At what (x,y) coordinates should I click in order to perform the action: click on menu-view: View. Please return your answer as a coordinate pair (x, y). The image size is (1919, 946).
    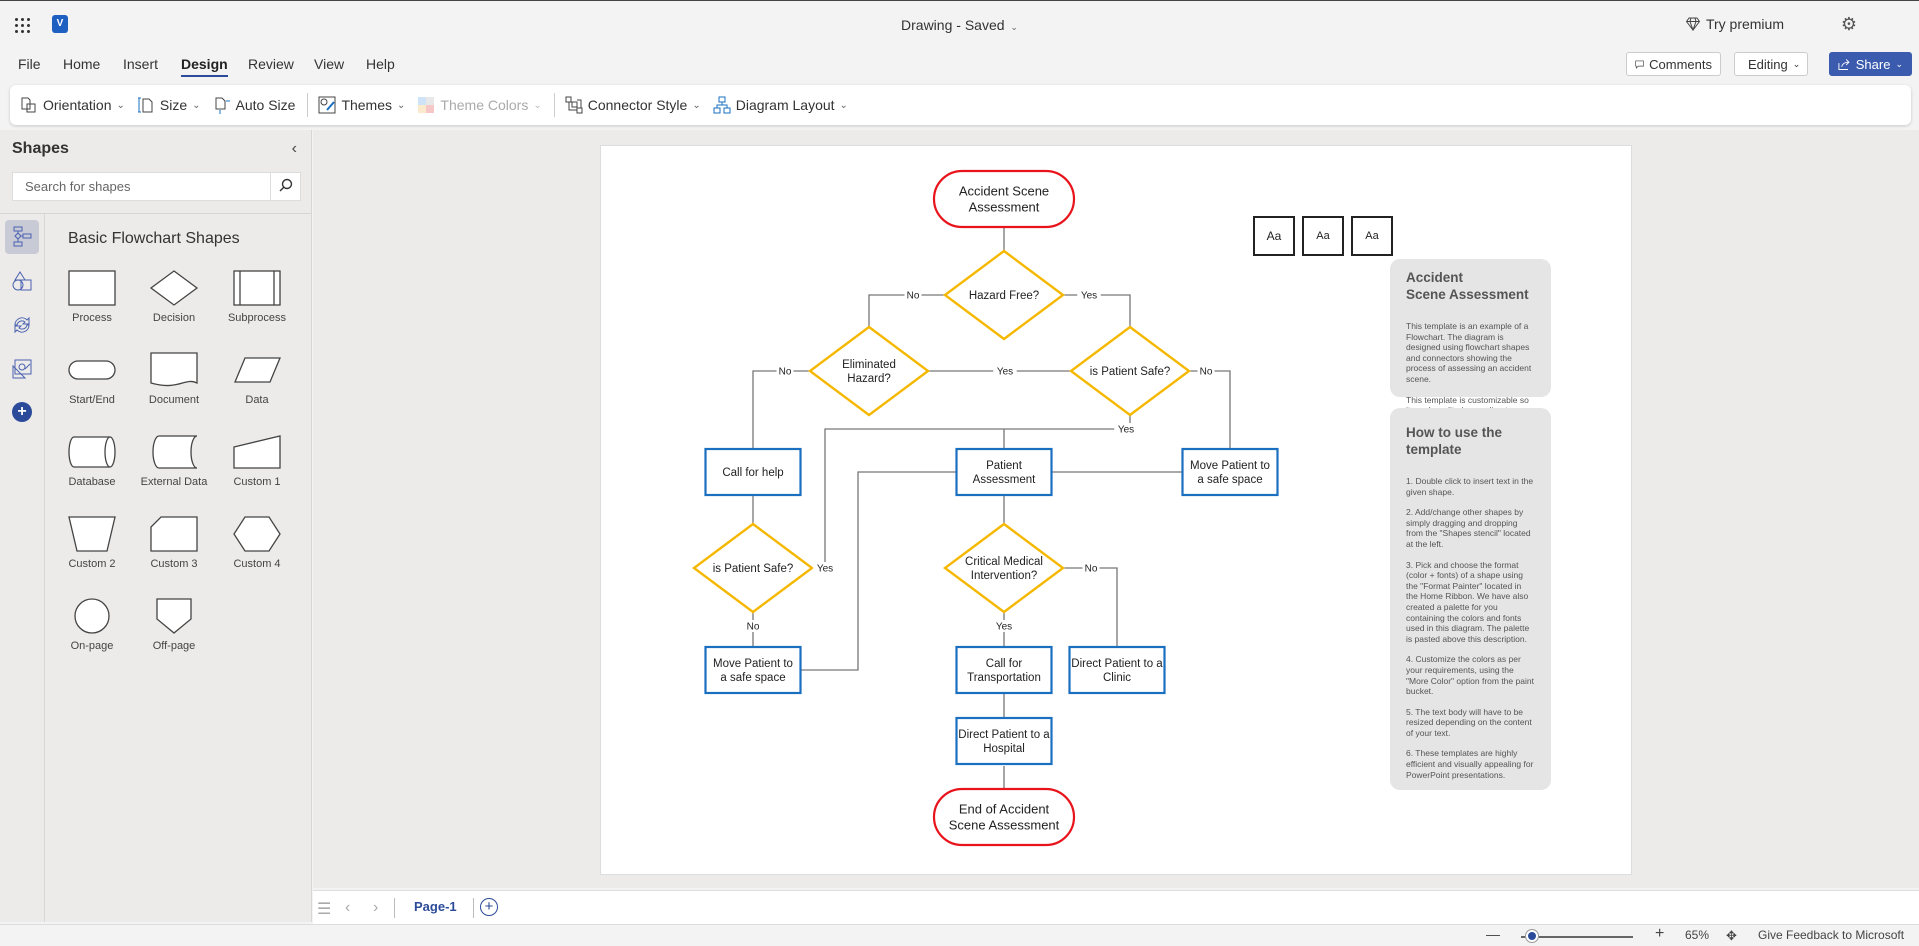
    Looking at the image, I should click on (329, 64).